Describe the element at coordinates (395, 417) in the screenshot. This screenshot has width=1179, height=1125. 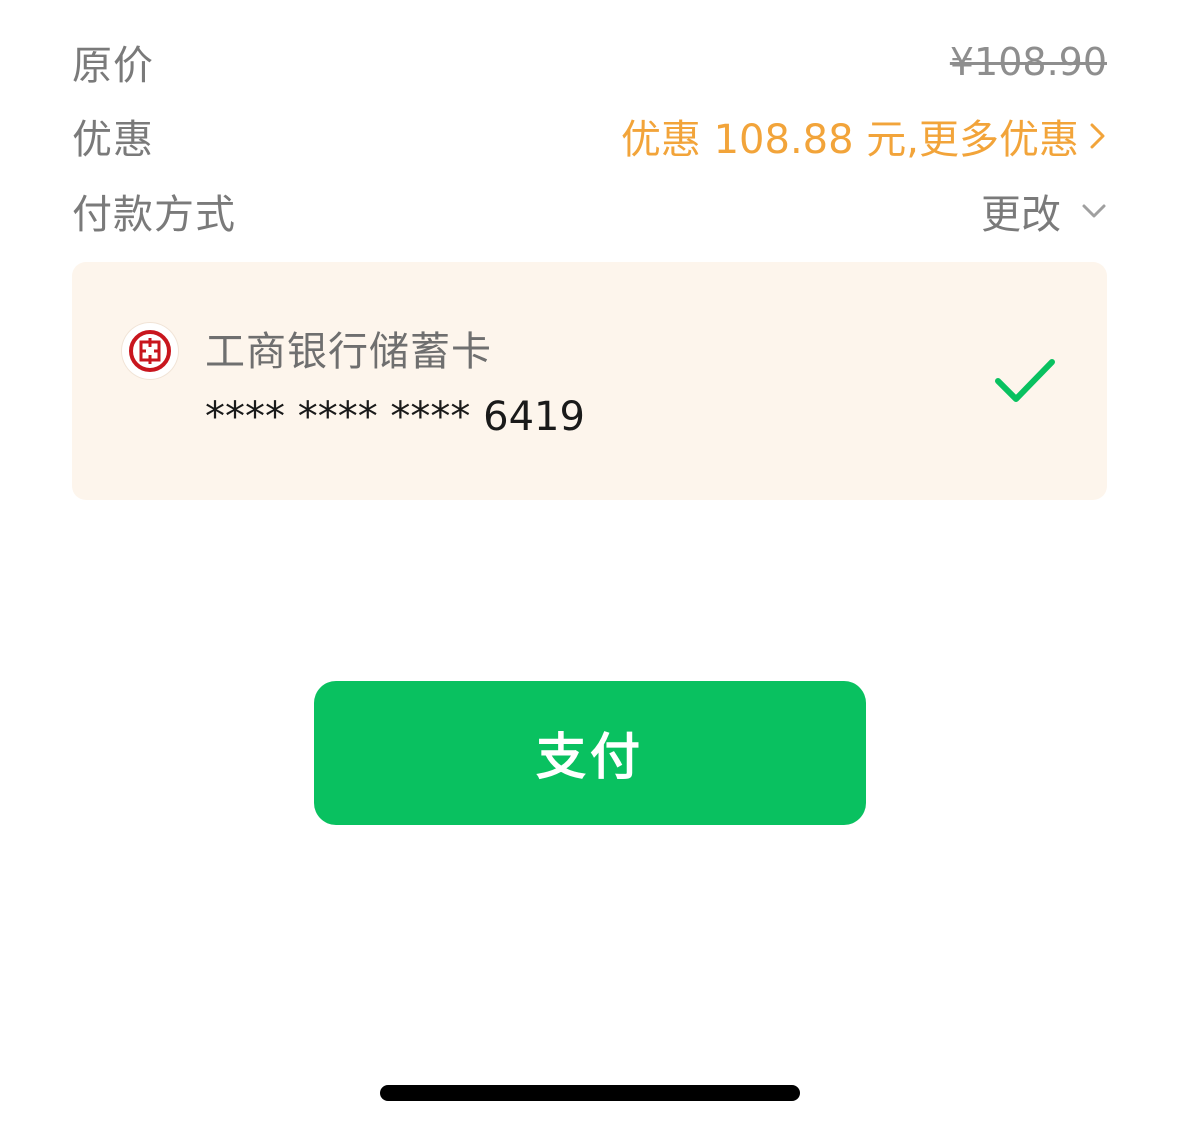
I see `card-number: **** **** **** 6419` at that location.